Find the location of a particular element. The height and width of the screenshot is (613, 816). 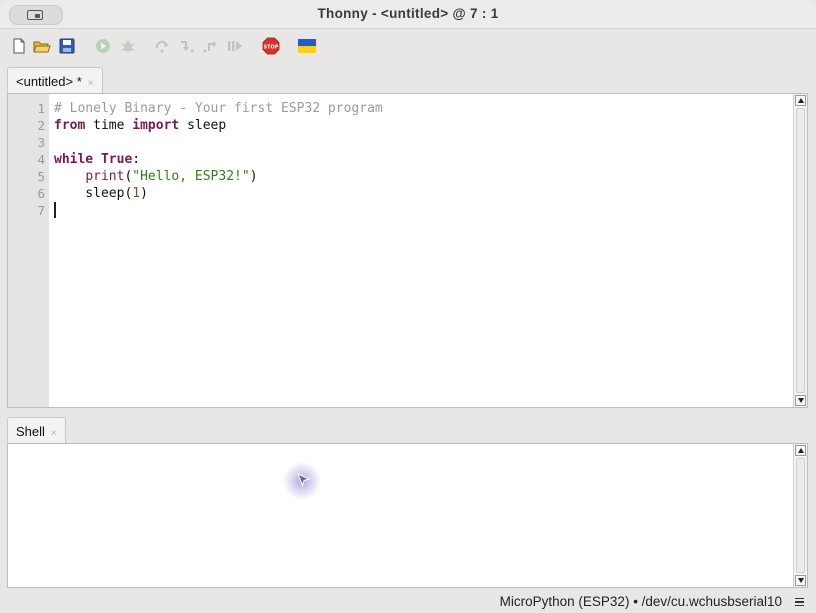

step-over-icon is located at coordinates (163, 46).